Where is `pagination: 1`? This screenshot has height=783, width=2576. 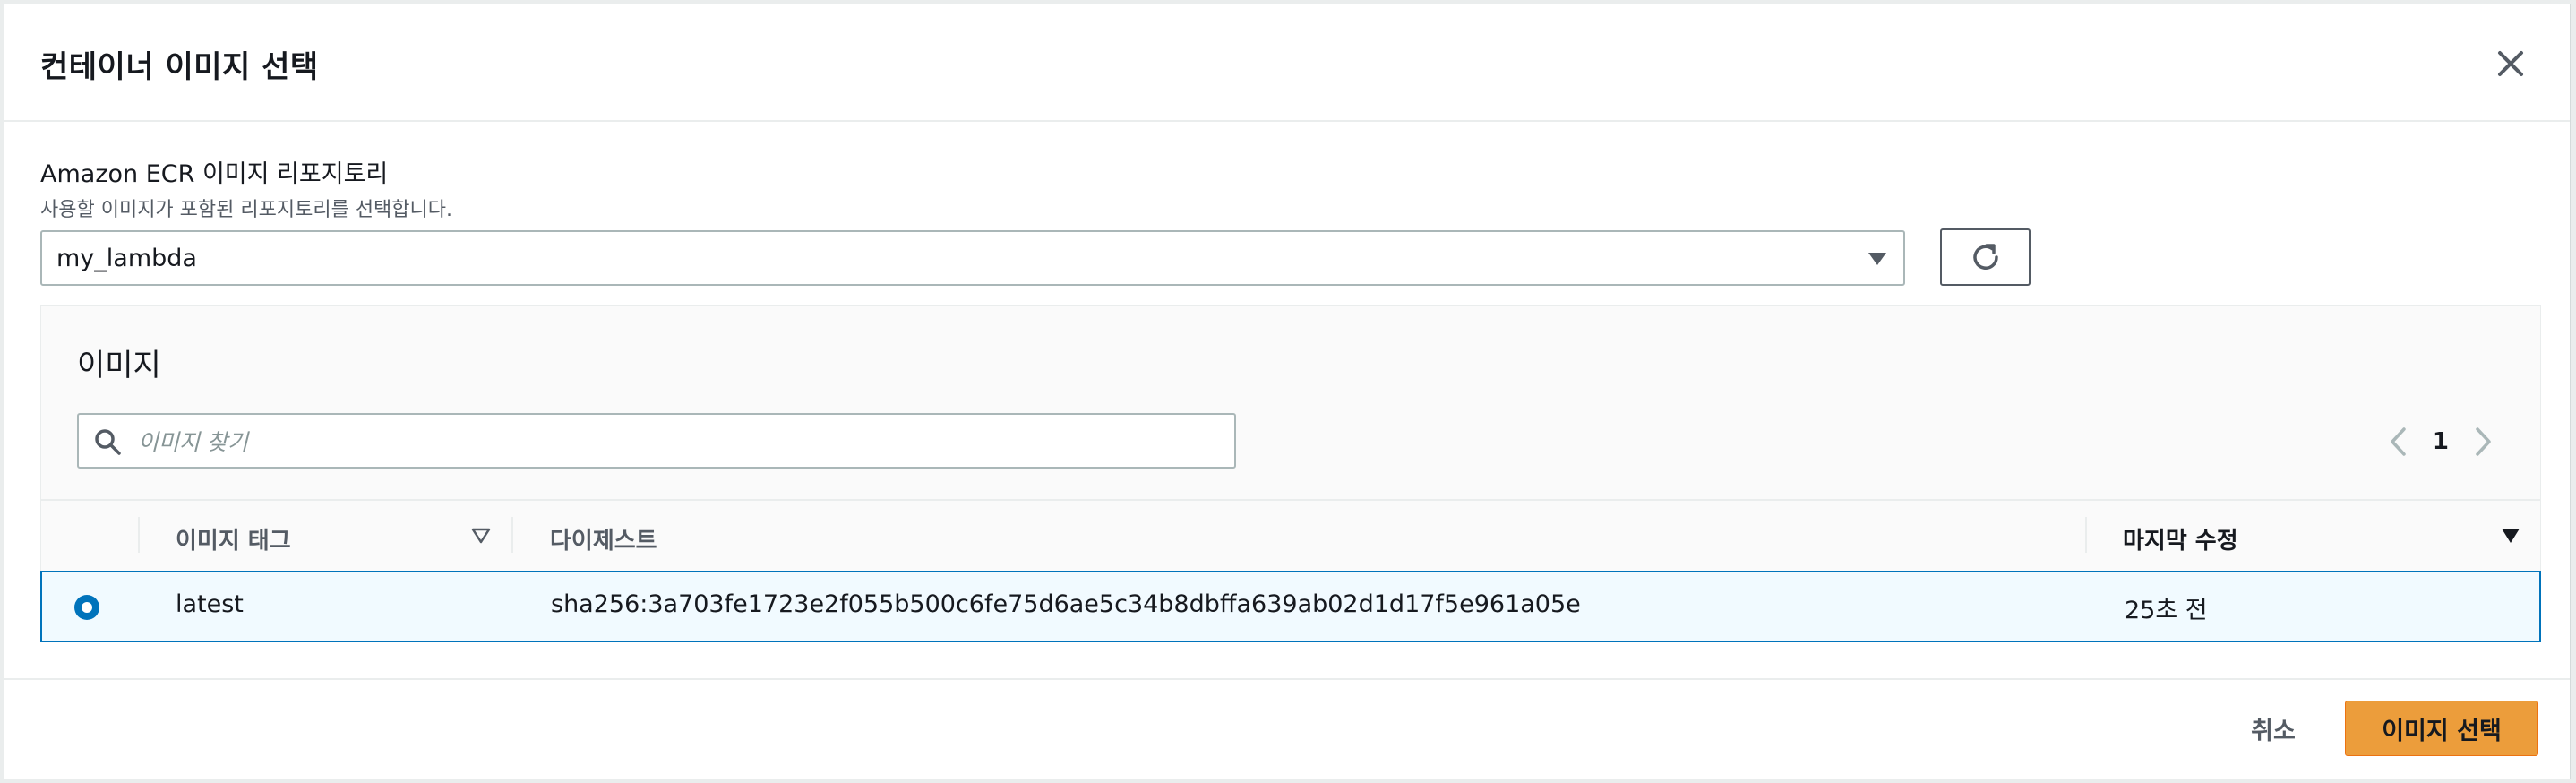 pagination: 1 is located at coordinates (2441, 441).